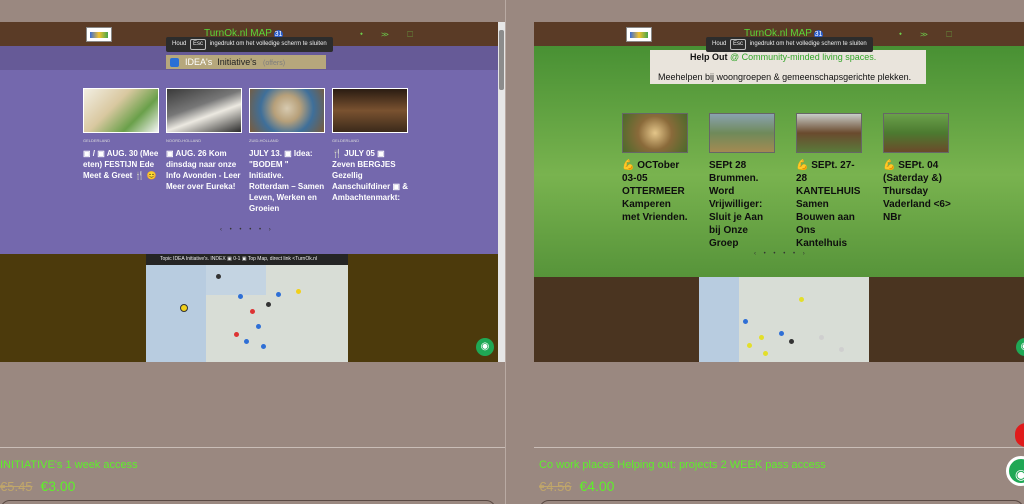 Image resolution: width=1024 pixels, height=504 pixels. I want to click on idea-icon, so click(174, 63).